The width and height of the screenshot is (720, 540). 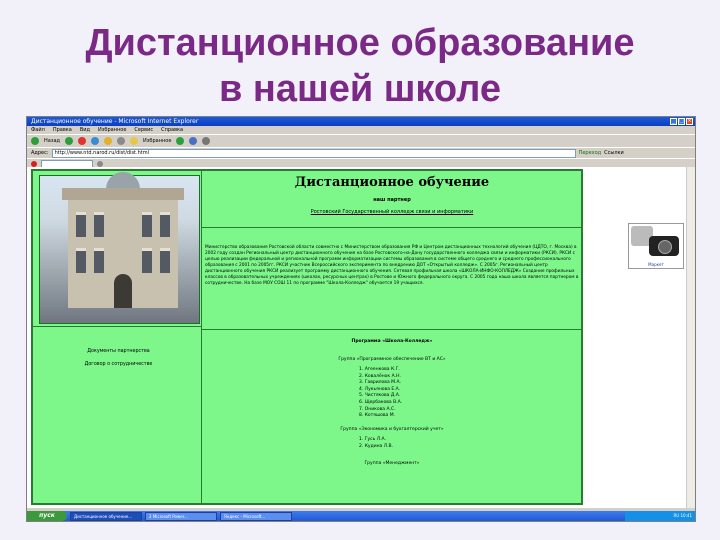 I want to click on forward-icon, so click(x=69, y=141).